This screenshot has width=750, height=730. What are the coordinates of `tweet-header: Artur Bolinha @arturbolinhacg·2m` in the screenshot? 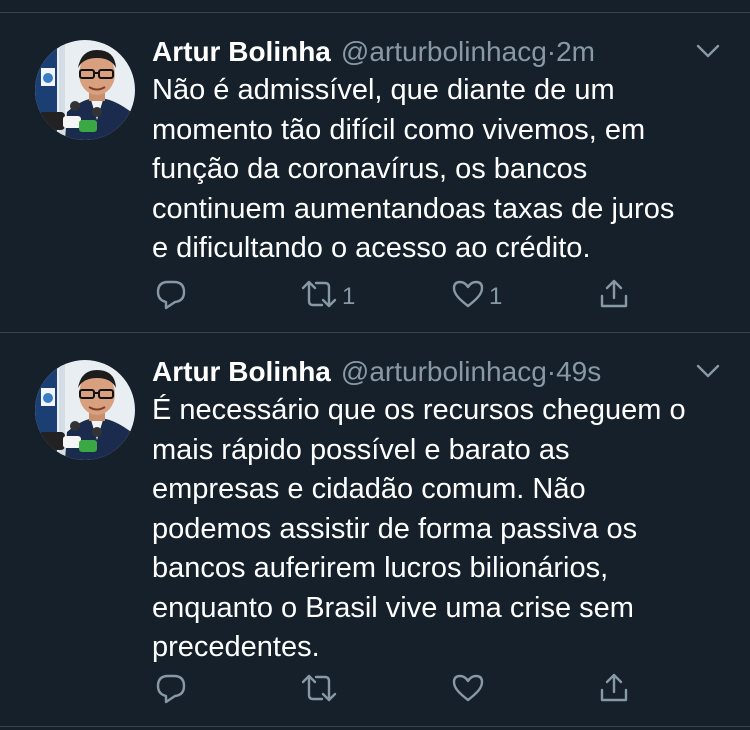 It's located at (373, 52).